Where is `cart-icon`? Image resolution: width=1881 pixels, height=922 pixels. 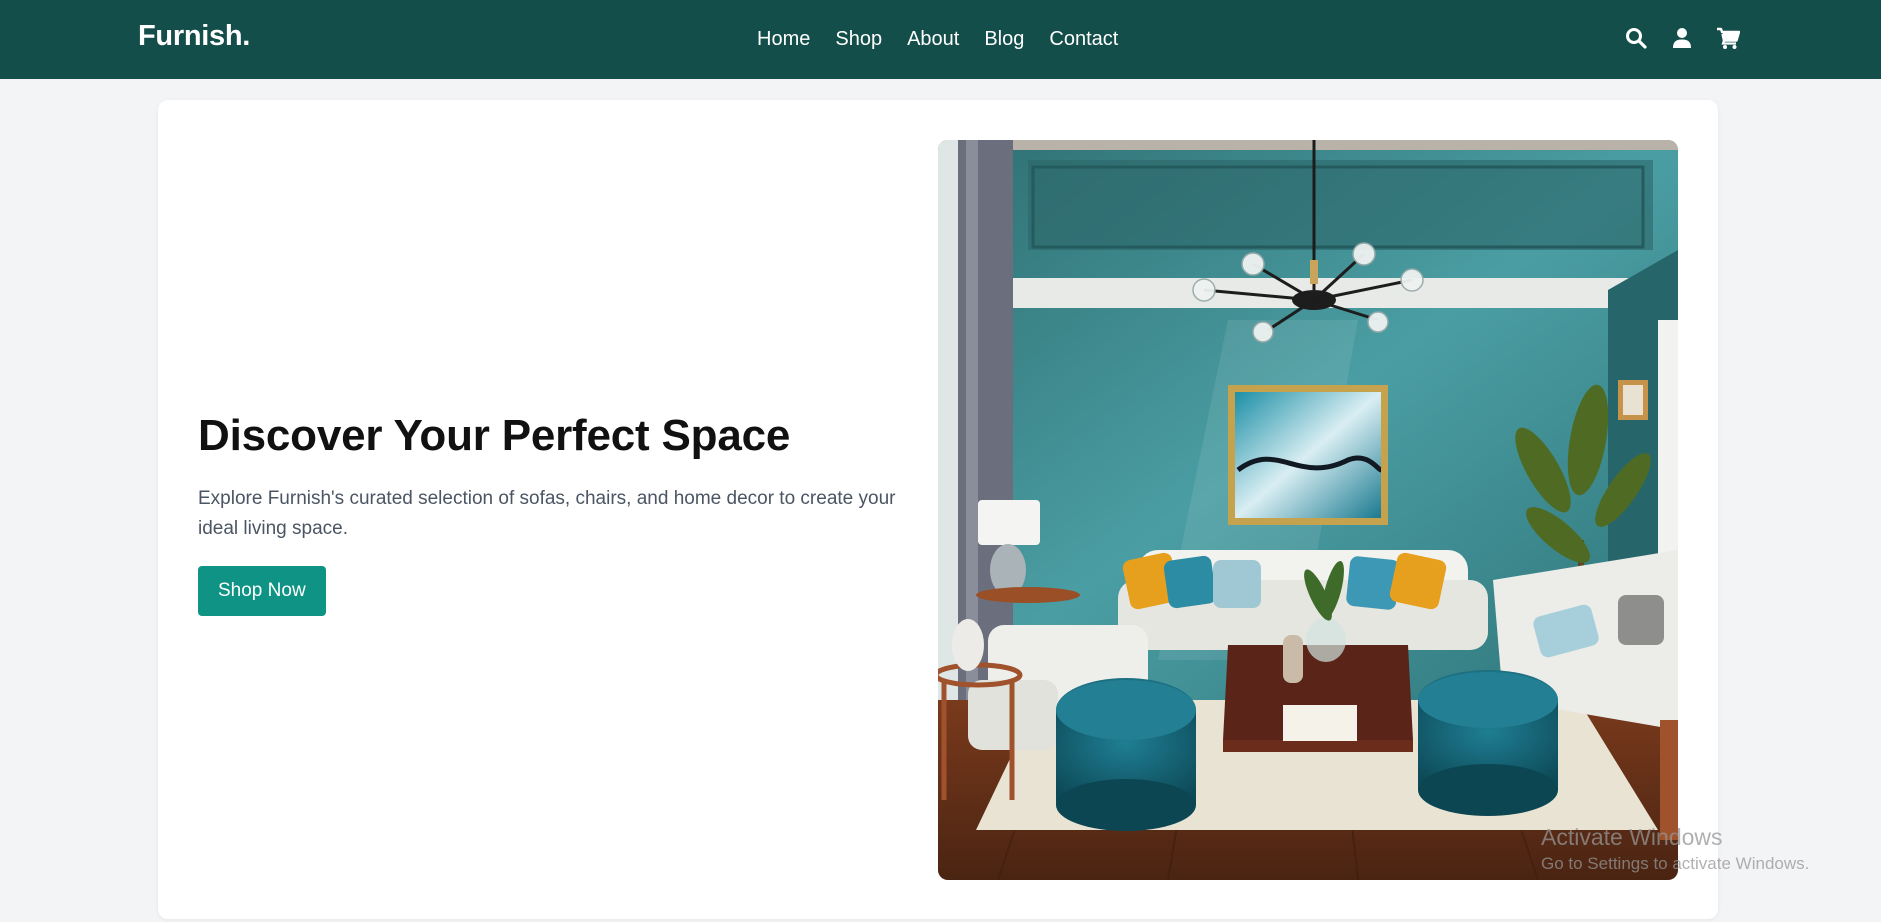 cart-icon is located at coordinates (1728, 38).